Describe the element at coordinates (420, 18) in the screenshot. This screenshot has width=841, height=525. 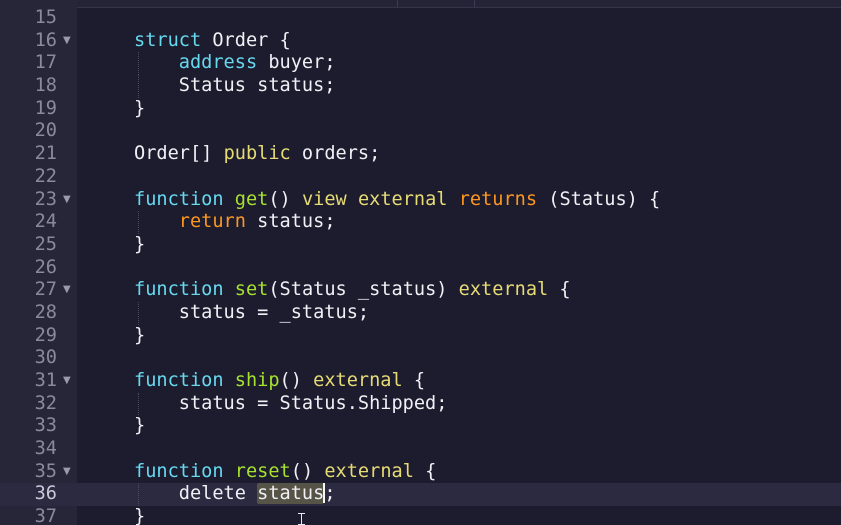
I see `code-line: 15` at that location.